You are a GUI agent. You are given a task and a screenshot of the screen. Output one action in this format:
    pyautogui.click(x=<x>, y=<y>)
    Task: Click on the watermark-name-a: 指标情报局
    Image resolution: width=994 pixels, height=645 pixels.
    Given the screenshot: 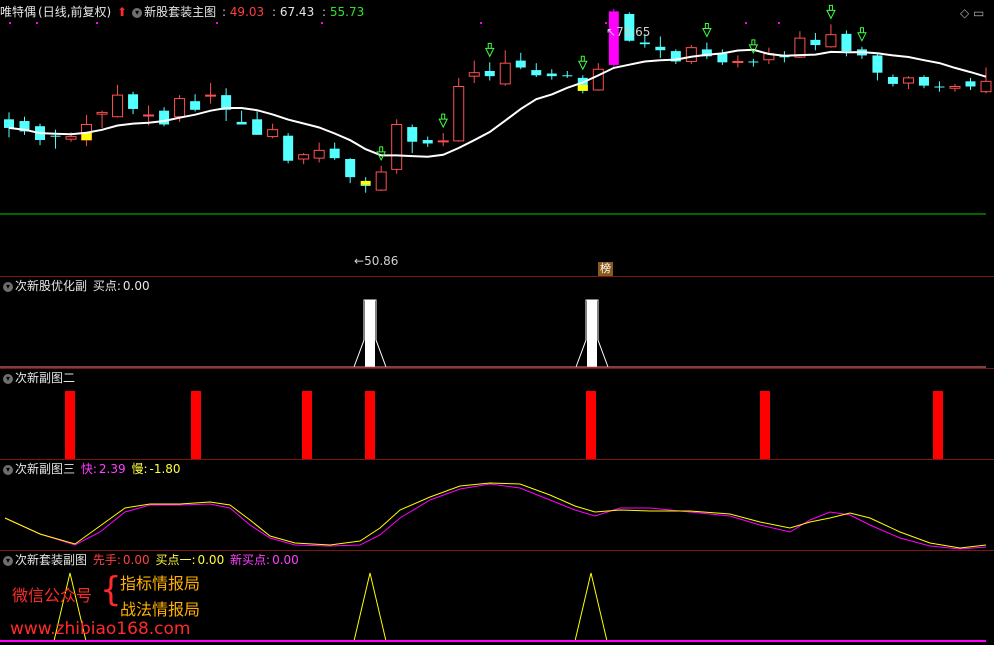 What is the action you would take?
    pyautogui.click(x=160, y=583)
    